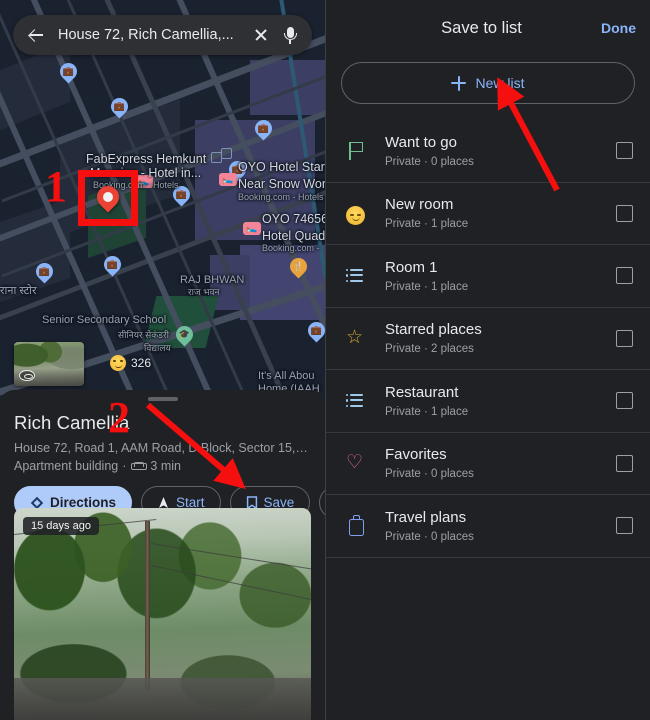 The height and width of the screenshot is (720, 650). I want to click on map-label: Near Snow Worl, so click(281, 184).